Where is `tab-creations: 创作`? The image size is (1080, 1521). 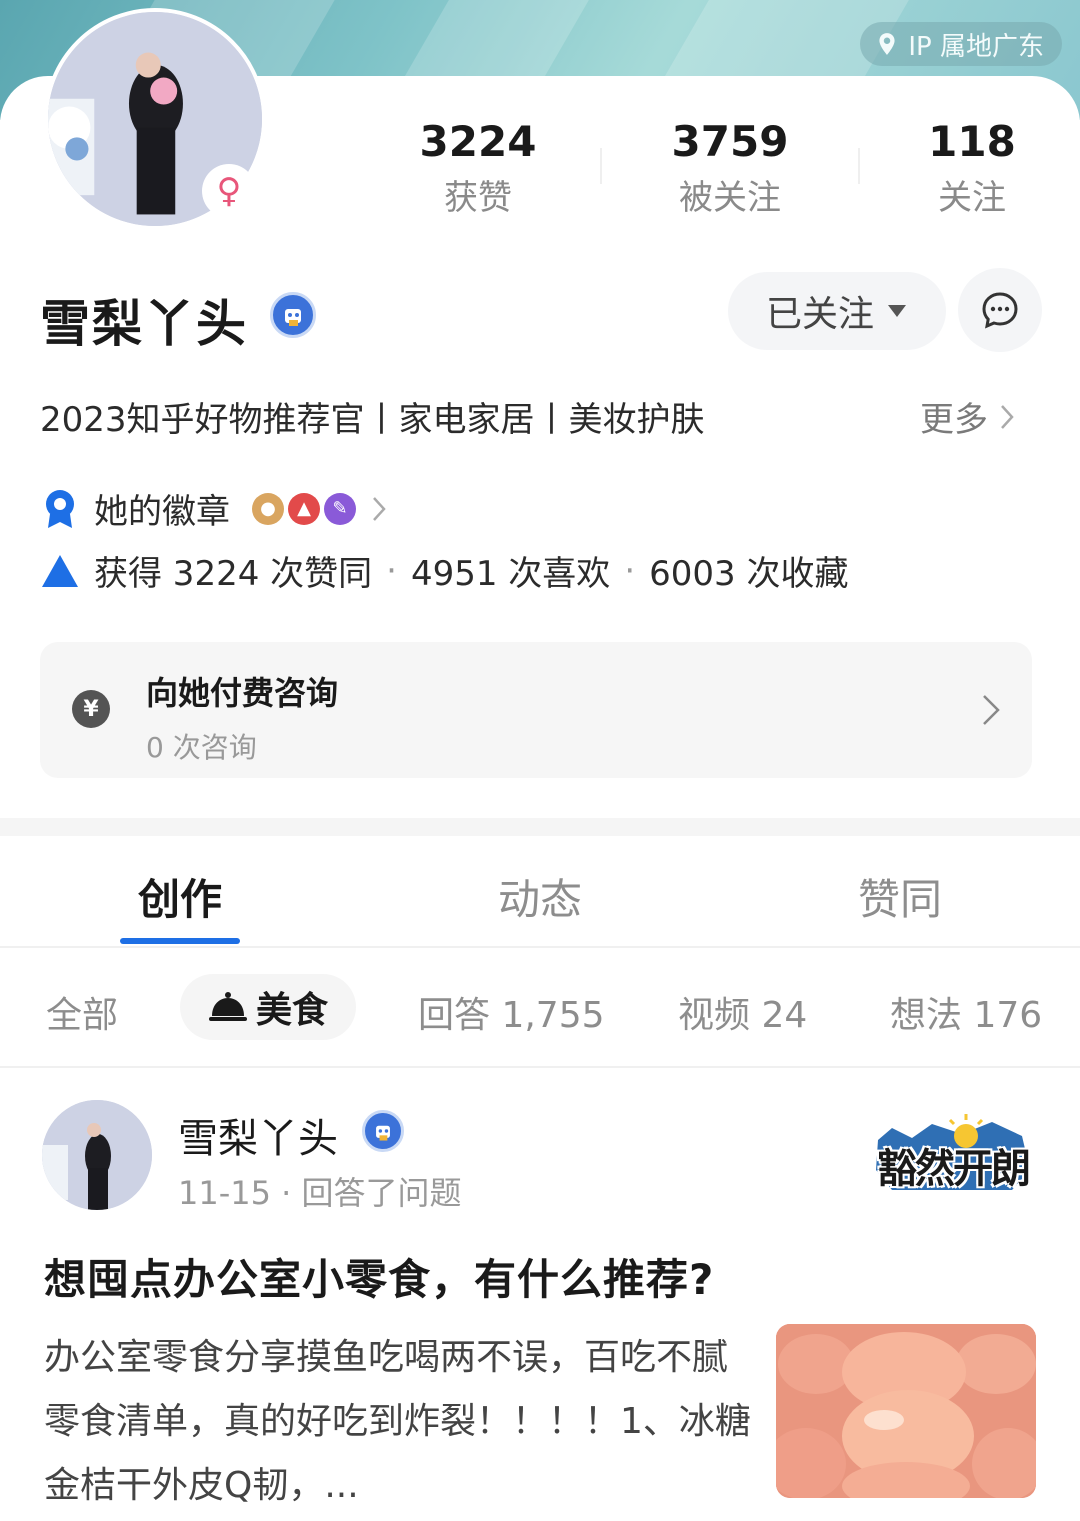
tab-creations: 创作 is located at coordinates (180, 896).